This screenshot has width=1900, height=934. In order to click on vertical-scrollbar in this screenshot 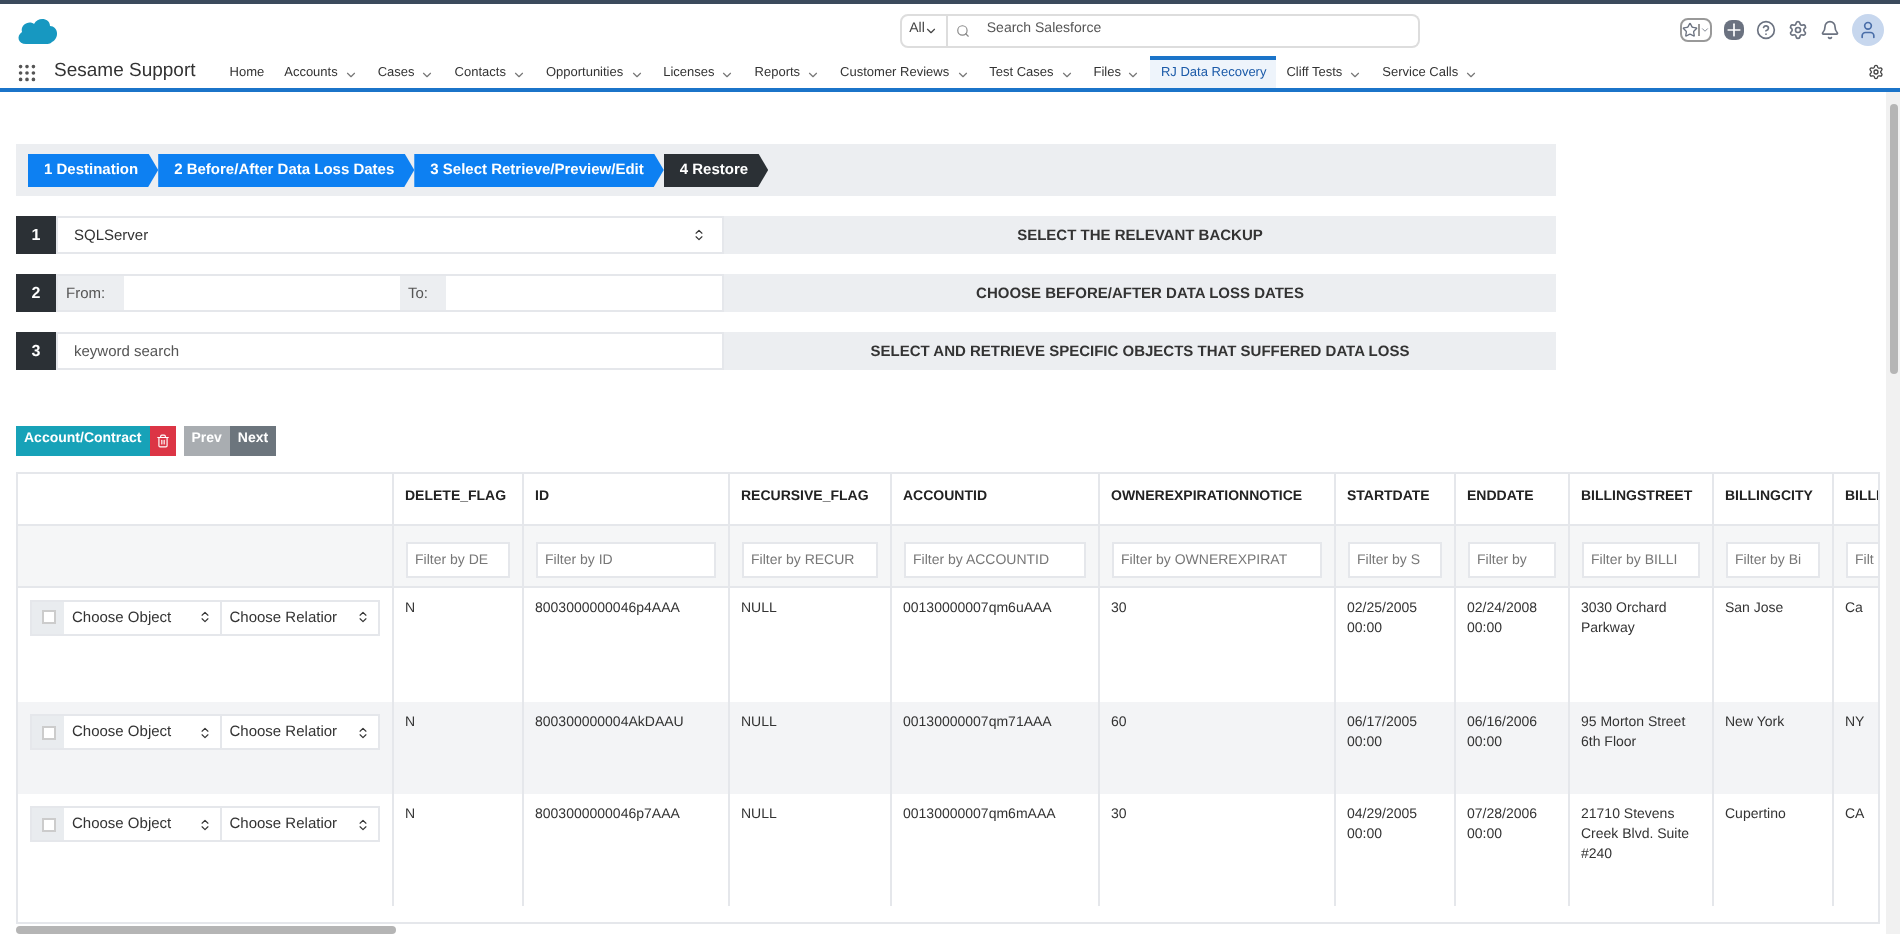, I will do `click(1893, 239)`.